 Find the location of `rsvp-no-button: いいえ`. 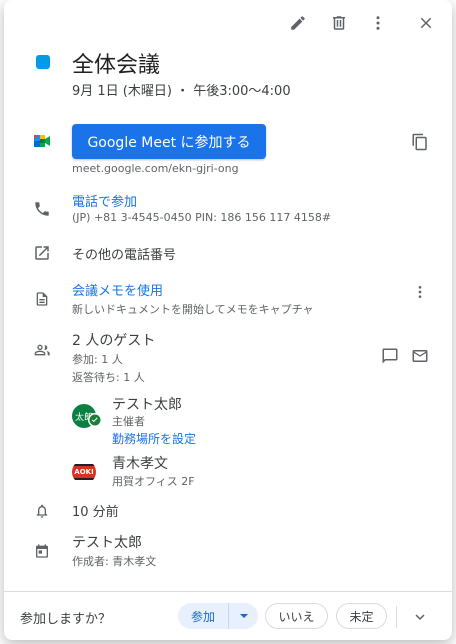

rsvp-no-button: いいえ is located at coordinates (296, 616).